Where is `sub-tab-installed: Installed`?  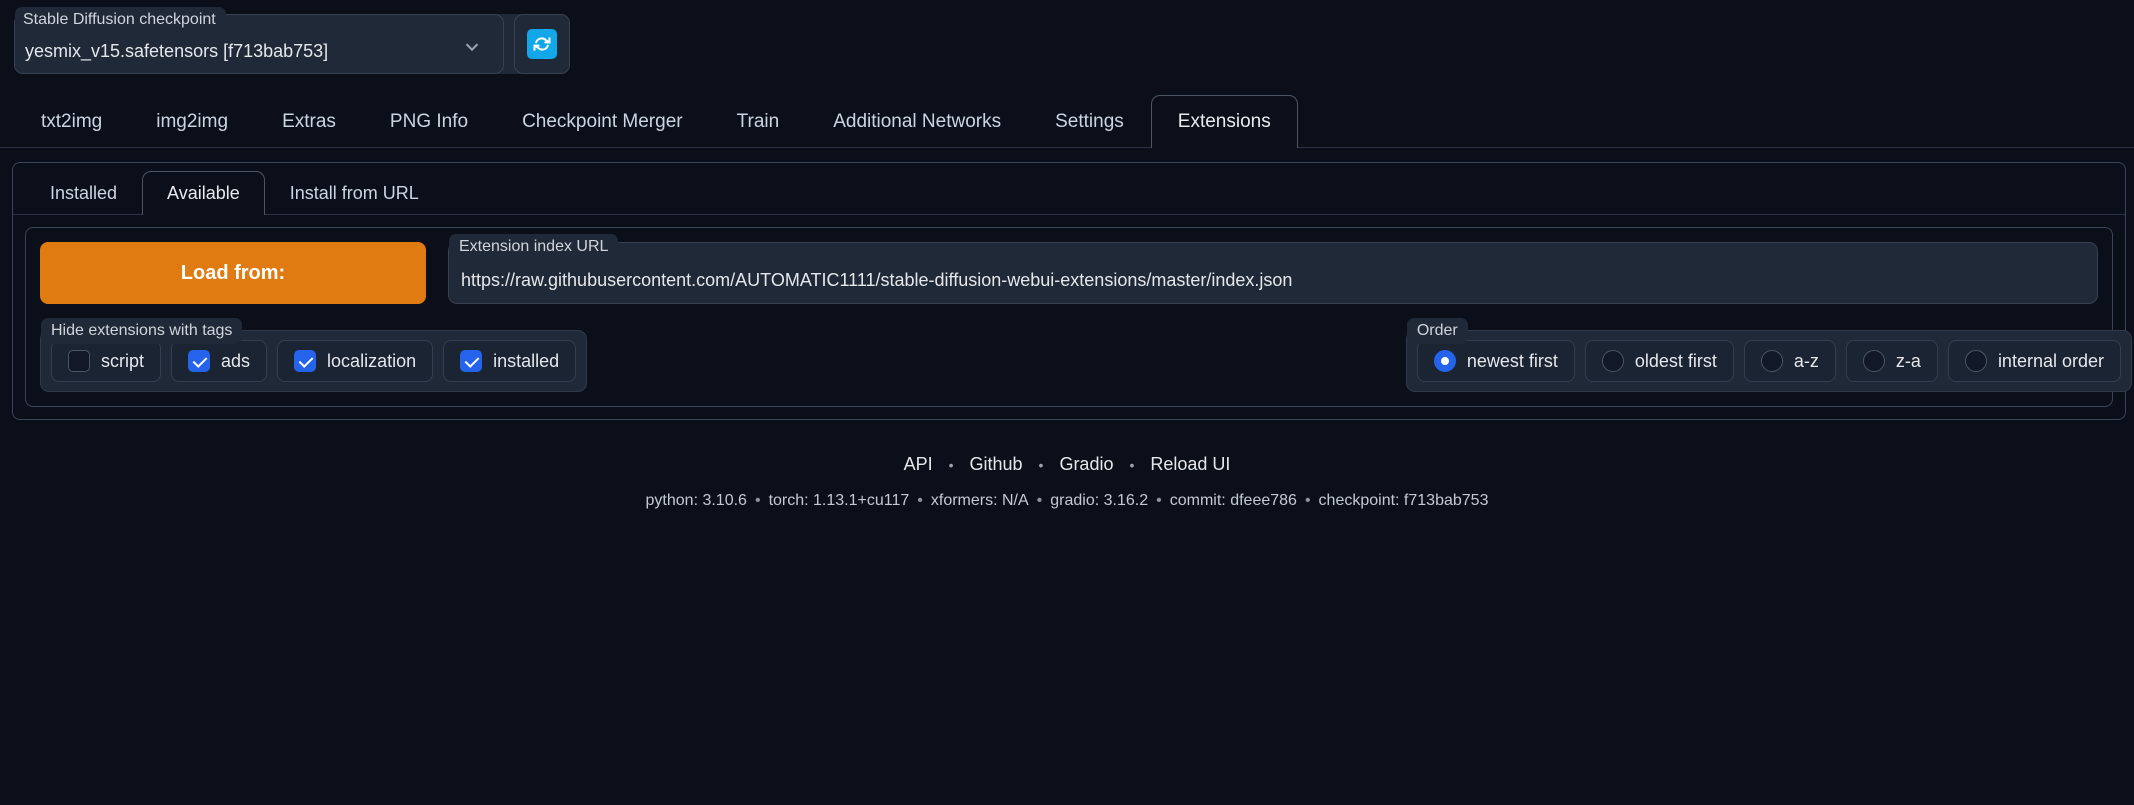
sub-tab-installed: Installed is located at coordinates (83, 193).